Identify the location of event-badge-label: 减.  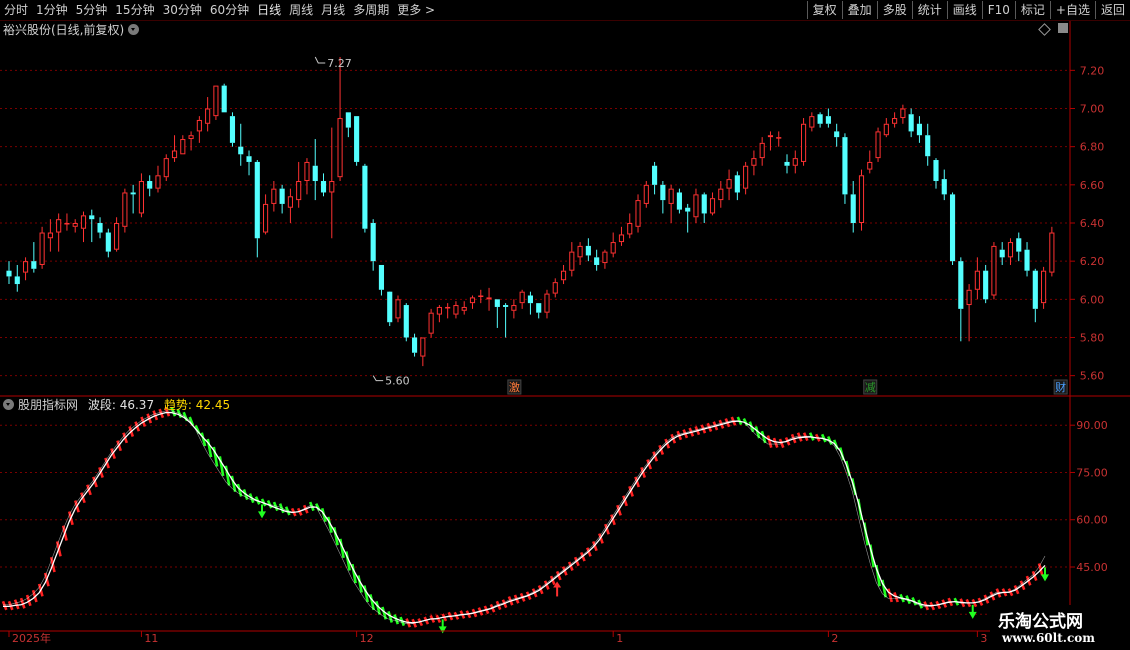
(870, 387).